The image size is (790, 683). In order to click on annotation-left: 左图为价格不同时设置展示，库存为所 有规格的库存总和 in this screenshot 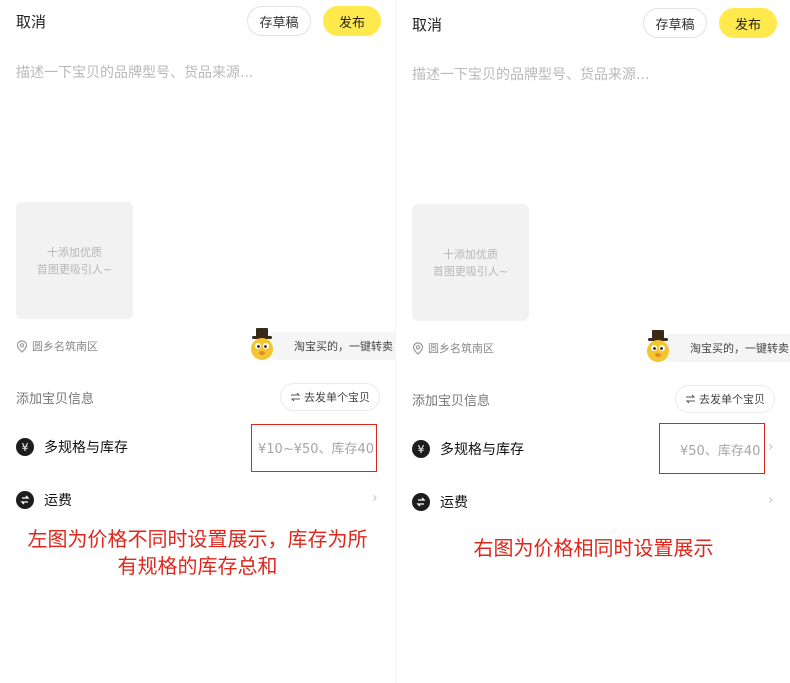, I will do `click(197, 553)`.